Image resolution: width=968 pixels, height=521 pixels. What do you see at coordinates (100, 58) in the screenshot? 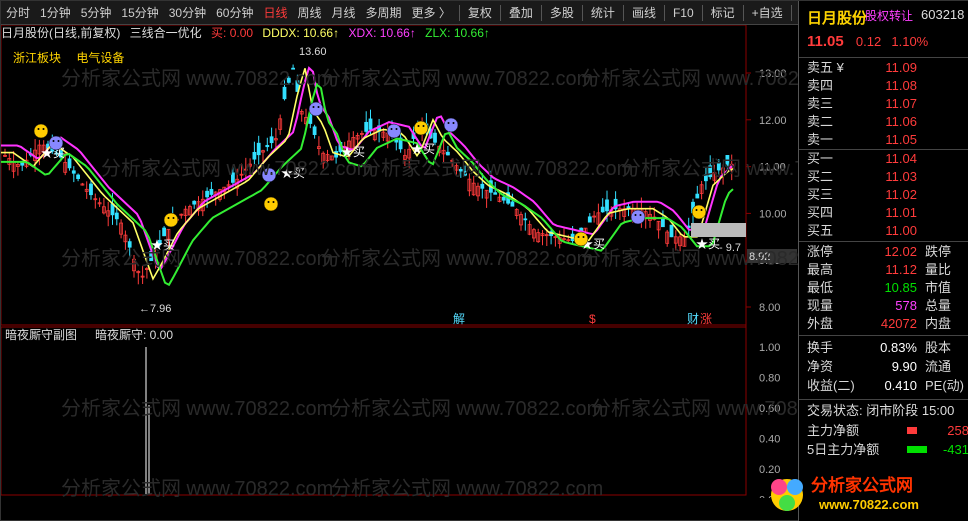
I see `tag-electric: 电气设备` at bounding box center [100, 58].